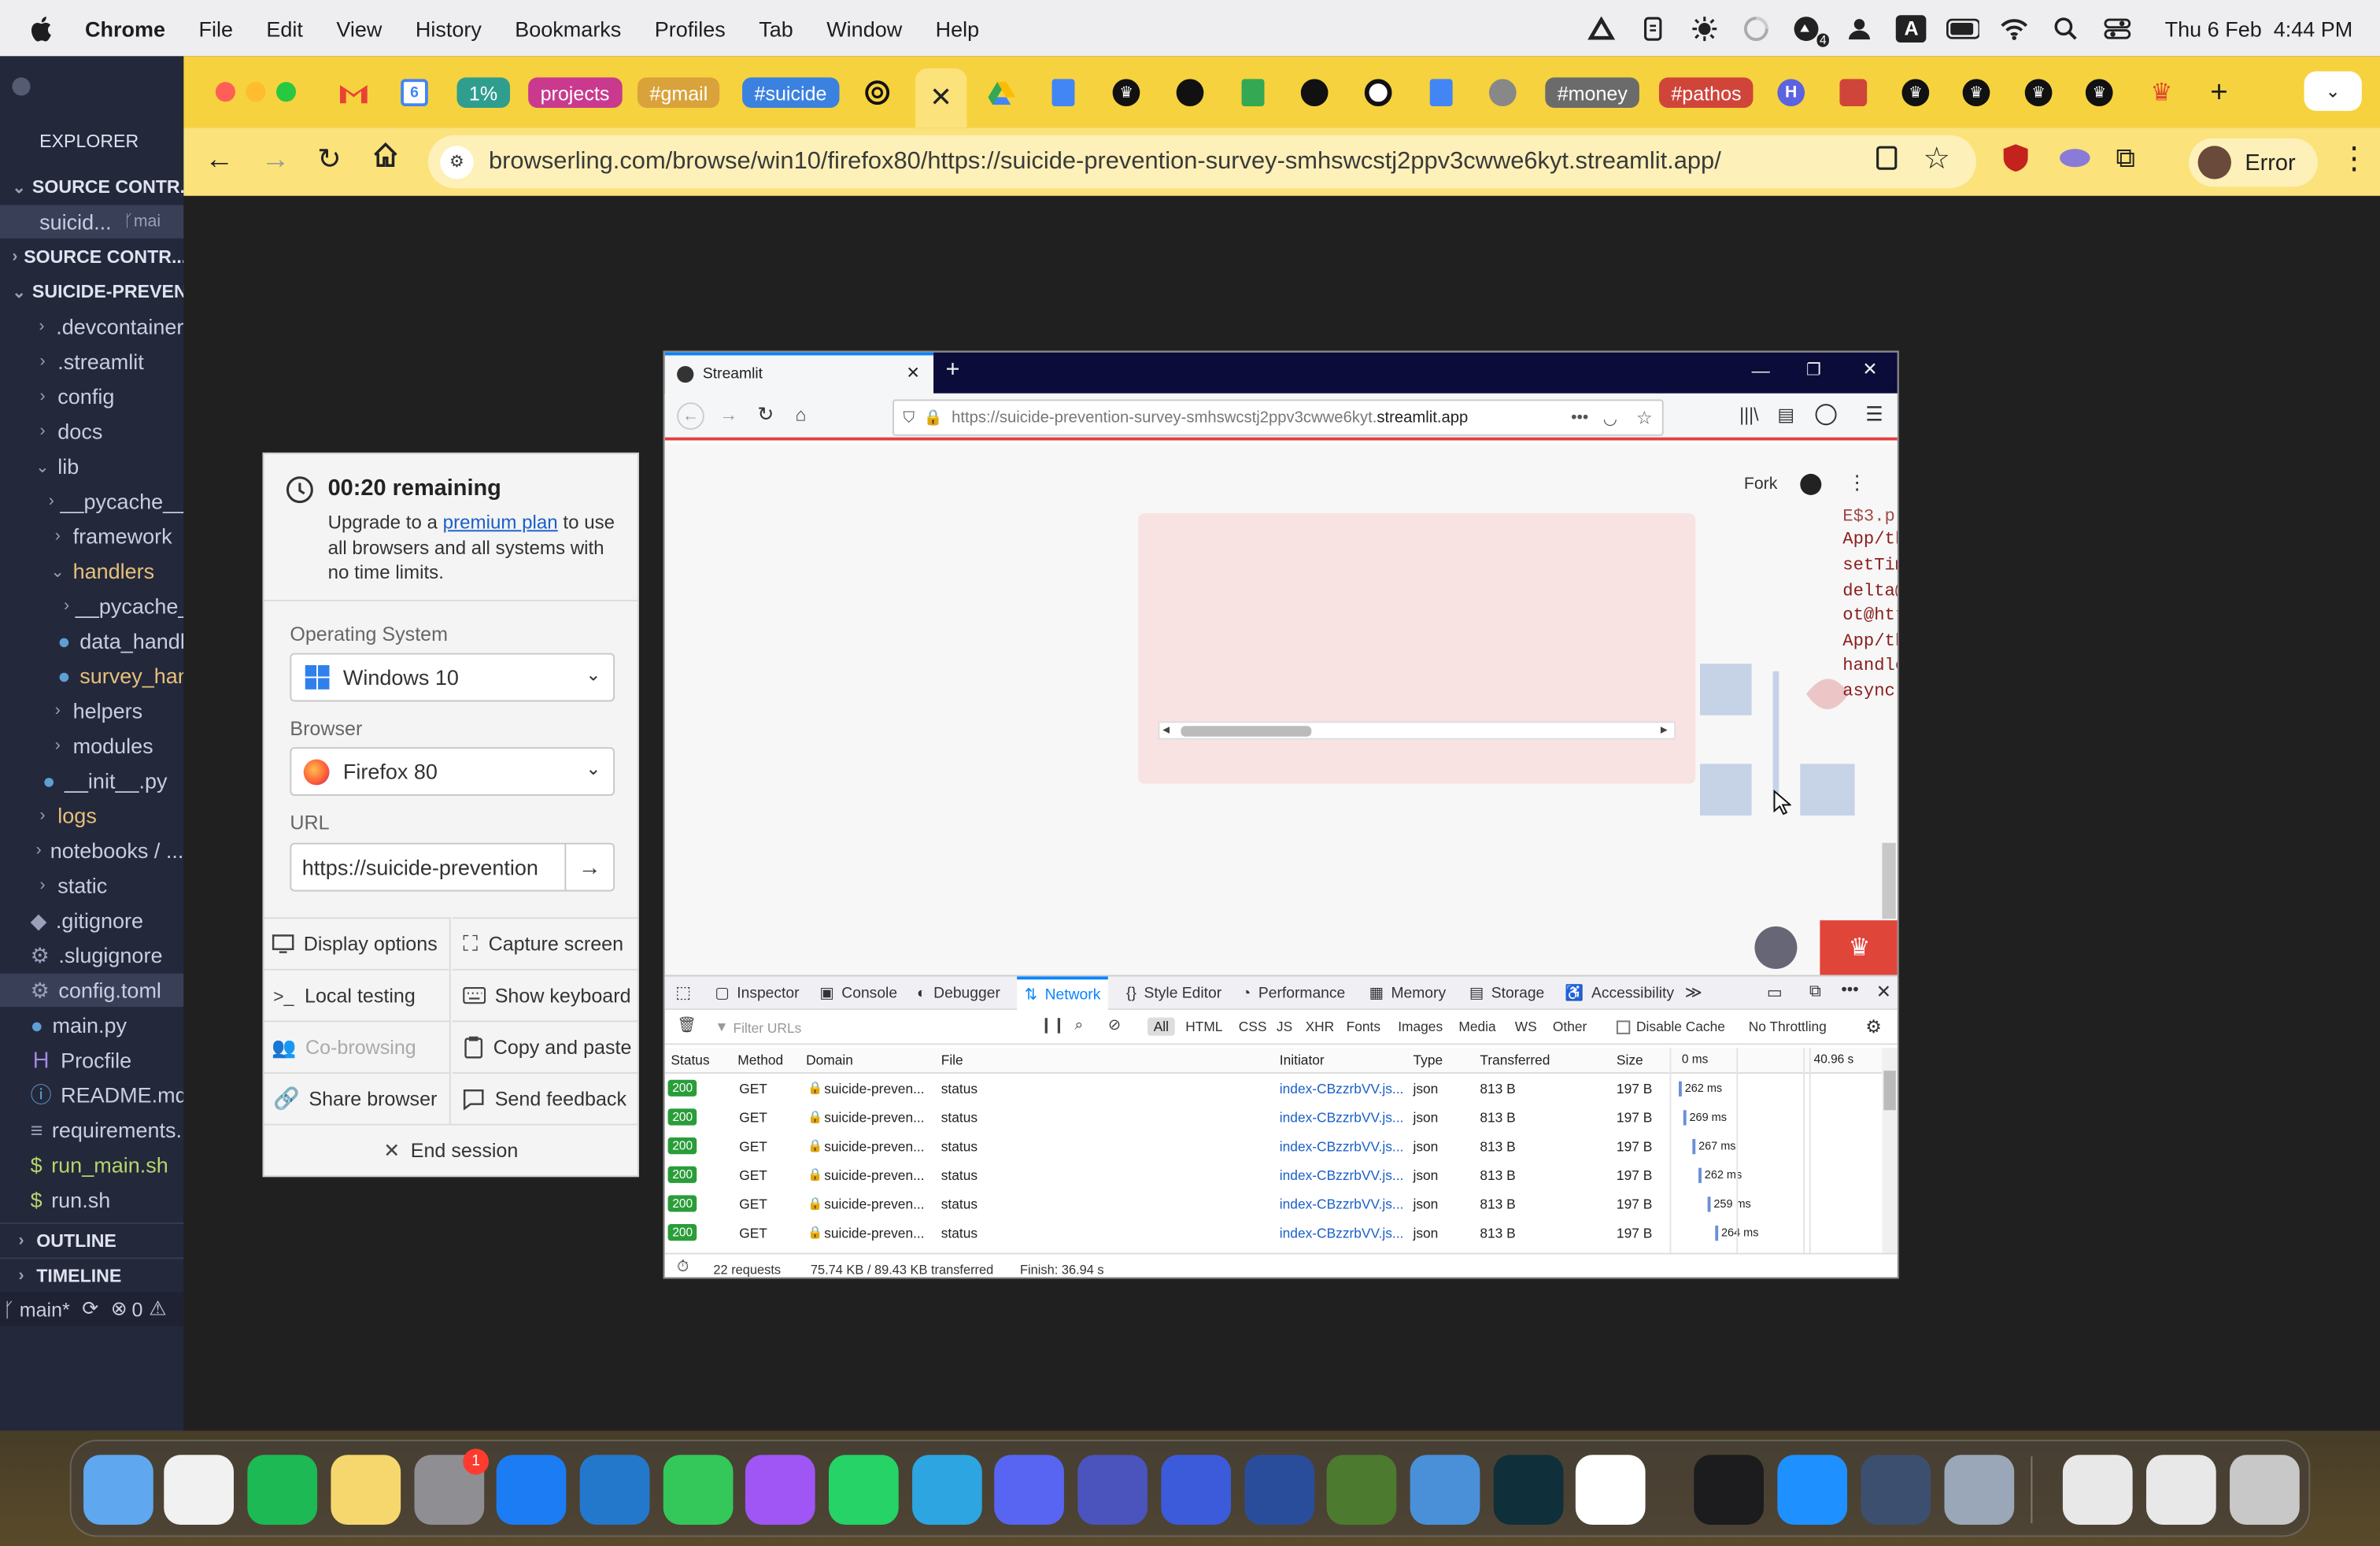 The image size is (2380, 1546). Describe the element at coordinates (1883, 991) in the screenshot. I see `close-icon: ✕` at that location.